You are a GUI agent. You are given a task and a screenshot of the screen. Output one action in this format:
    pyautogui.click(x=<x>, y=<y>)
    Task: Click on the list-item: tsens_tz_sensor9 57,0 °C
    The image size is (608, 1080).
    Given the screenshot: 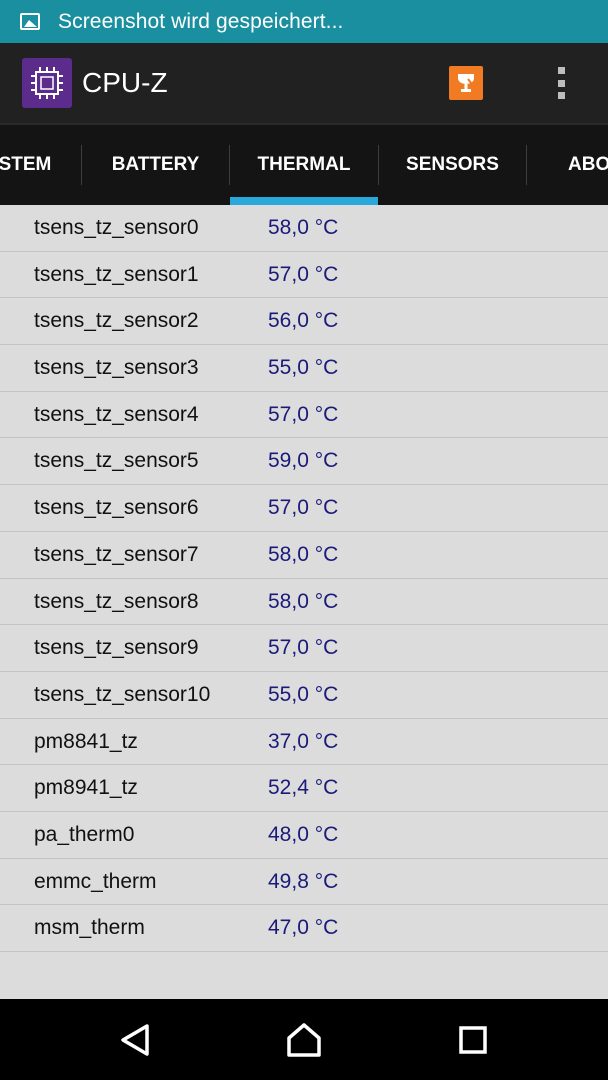 What is the action you would take?
    pyautogui.click(x=304, y=648)
    